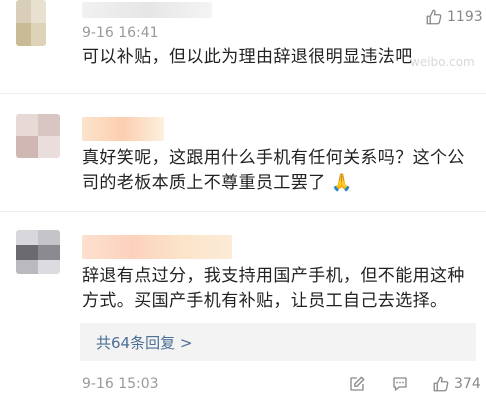 The image size is (486, 400). Describe the element at coordinates (278, 342) in the screenshot. I see `replies-box: 共64条回复 >` at that location.